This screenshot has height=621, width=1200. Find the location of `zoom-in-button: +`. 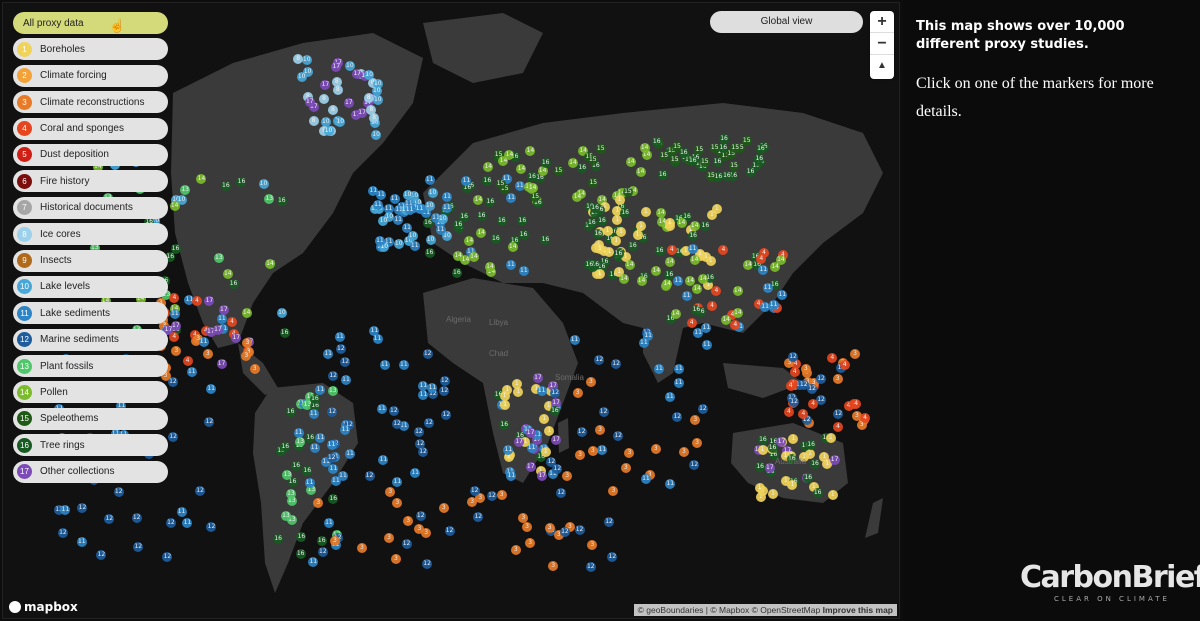

zoom-in-button: + is located at coordinates (882, 22).